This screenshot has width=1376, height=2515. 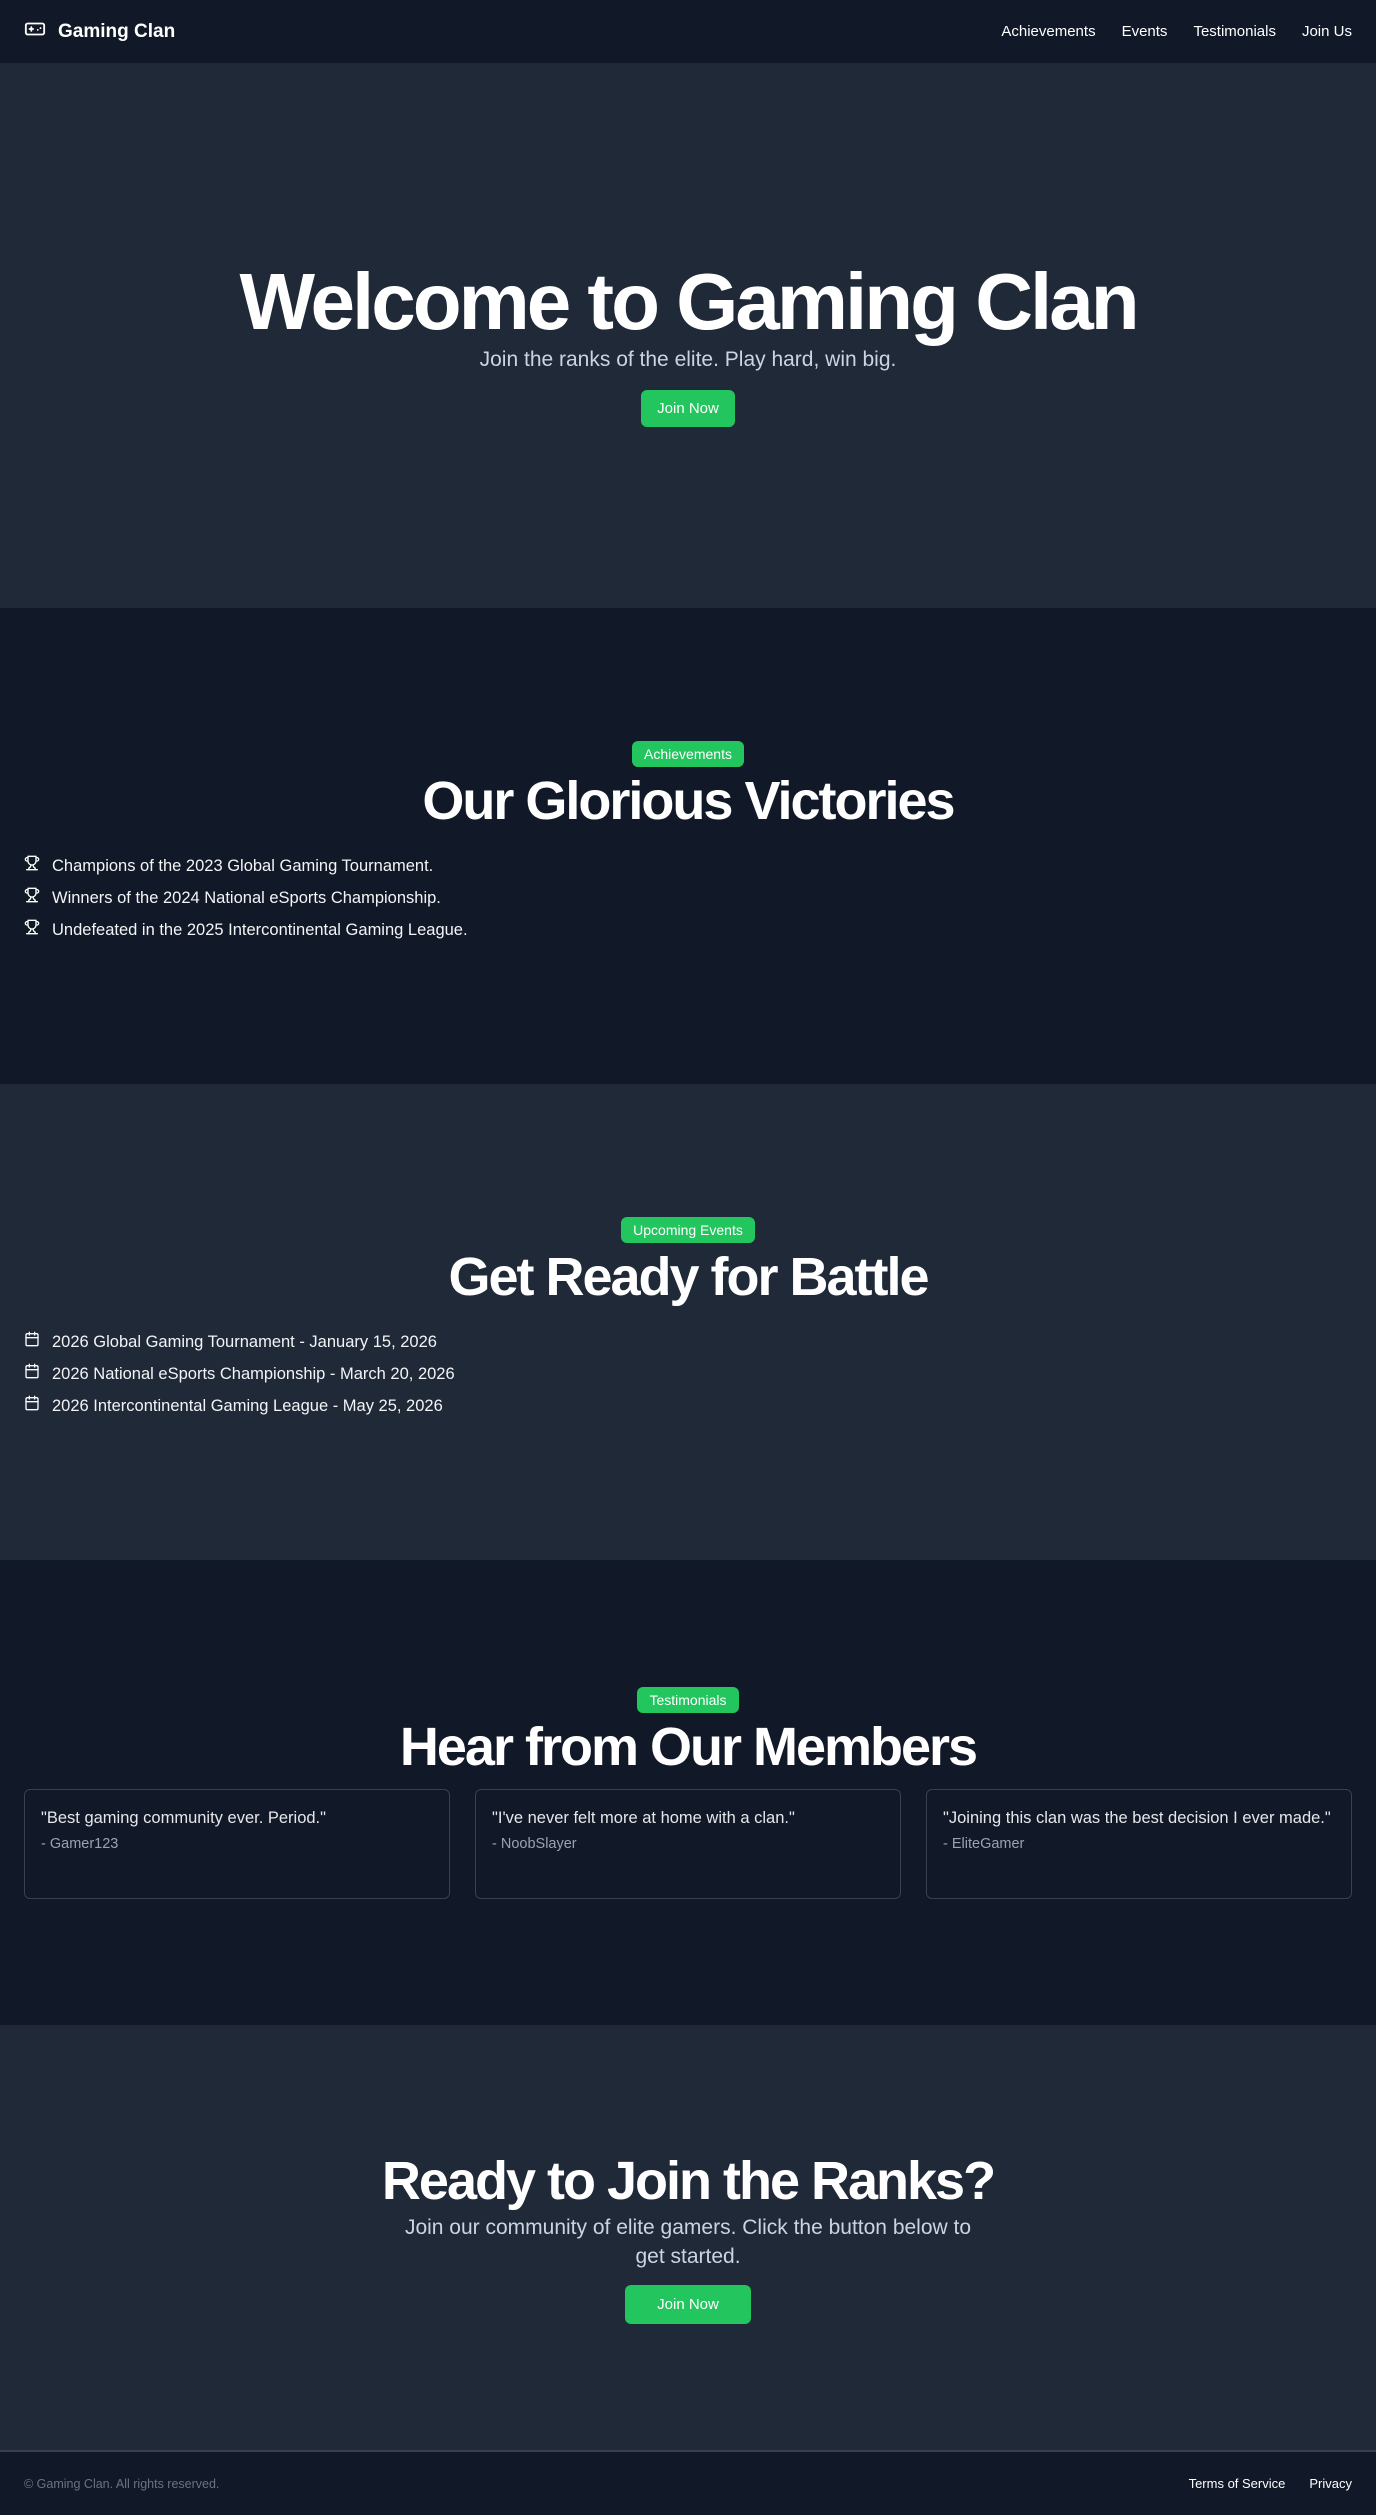 I want to click on main-nav: Achievements Events Testimonials Join Us, so click(x=1176, y=31).